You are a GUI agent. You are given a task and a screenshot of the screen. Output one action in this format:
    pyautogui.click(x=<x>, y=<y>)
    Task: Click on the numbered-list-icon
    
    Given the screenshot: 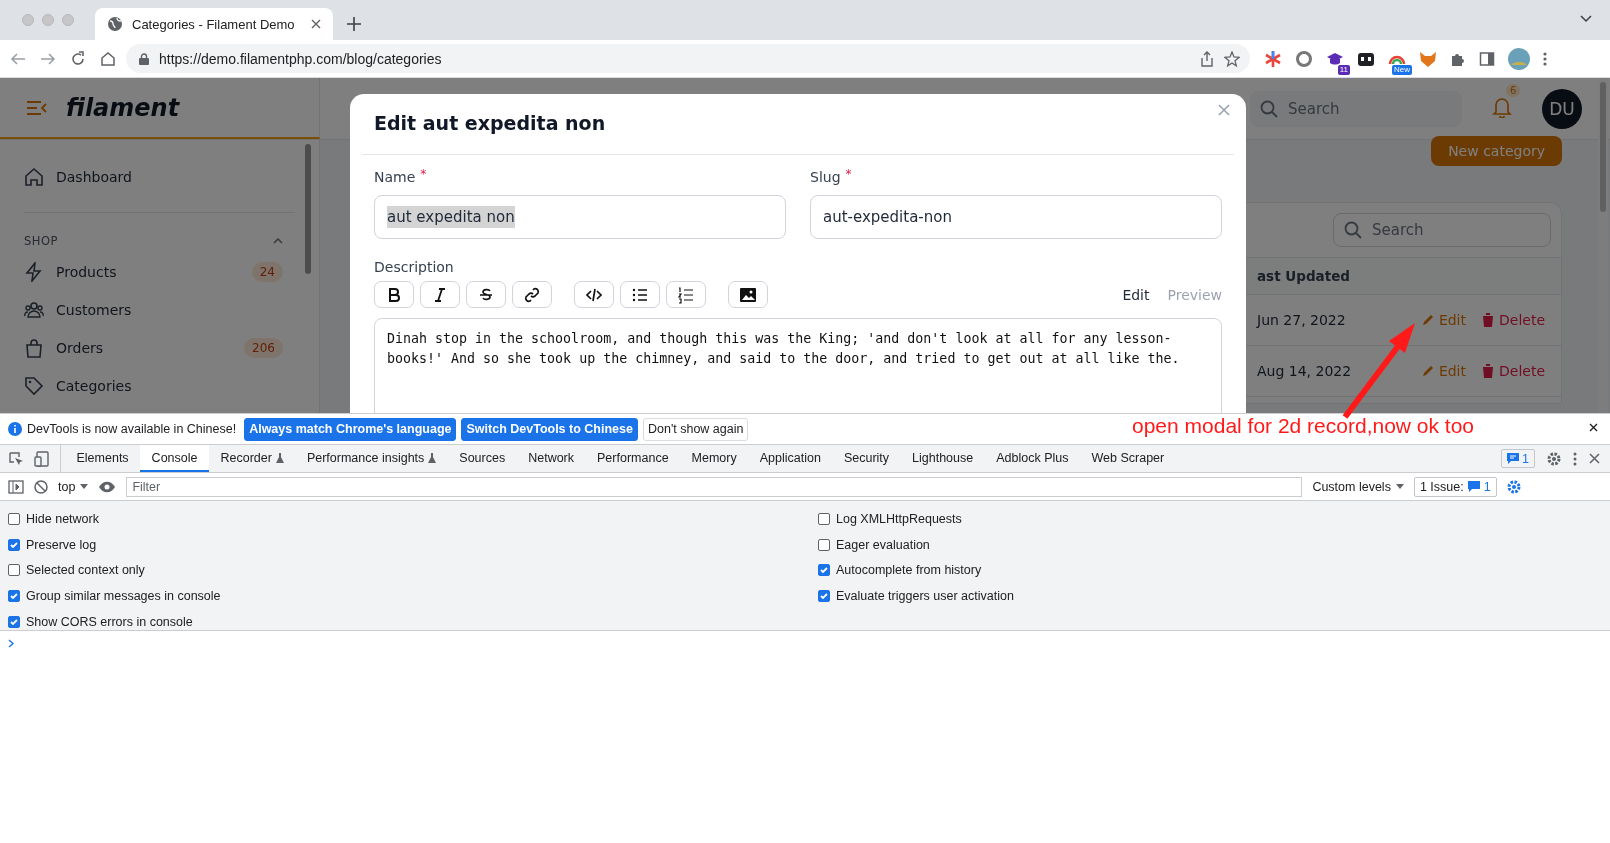 What is the action you would take?
    pyautogui.click(x=686, y=294)
    